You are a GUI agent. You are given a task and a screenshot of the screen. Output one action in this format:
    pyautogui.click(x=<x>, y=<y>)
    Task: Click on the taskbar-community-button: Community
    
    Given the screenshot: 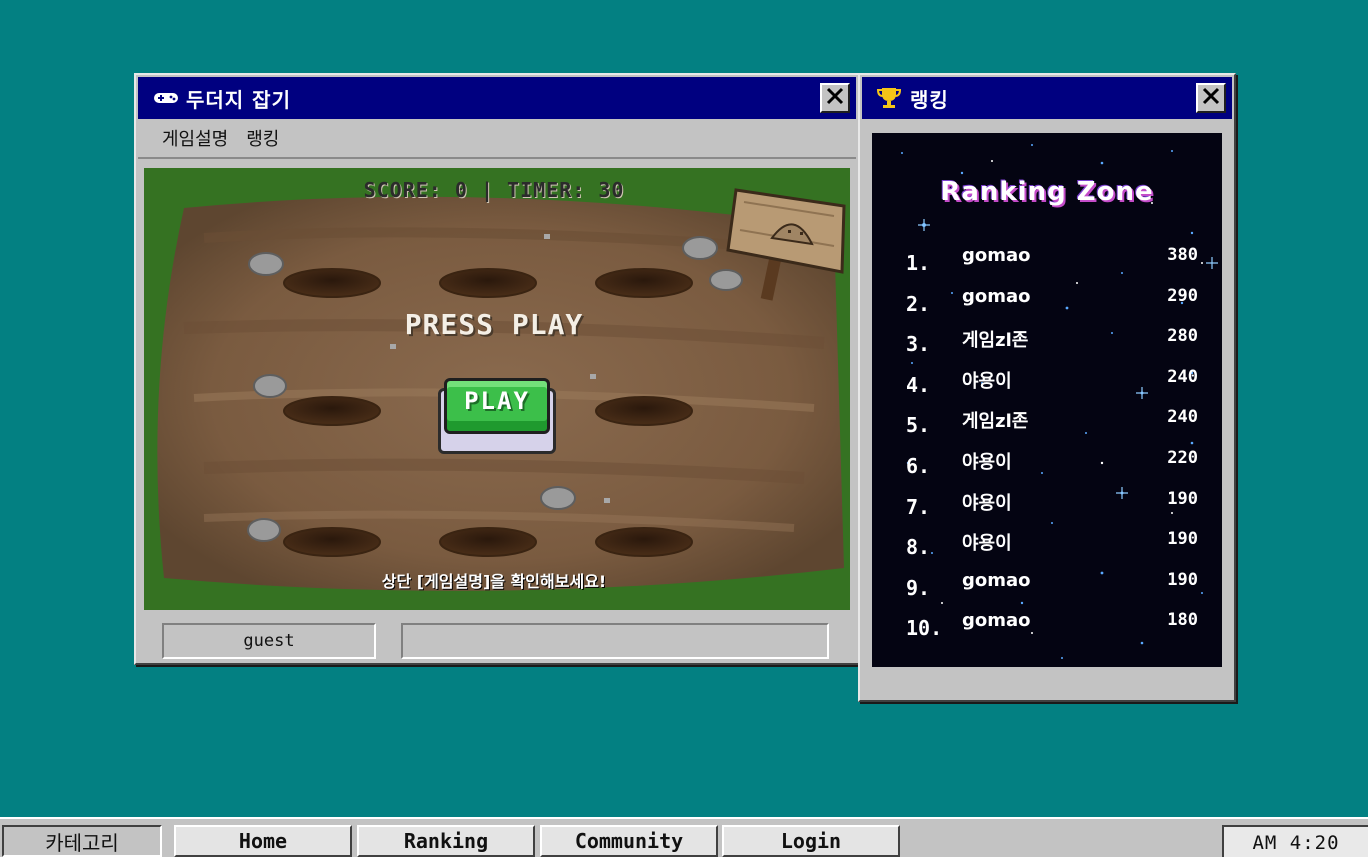 What is the action you would take?
    pyautogui.click(x=629, y=841)
    